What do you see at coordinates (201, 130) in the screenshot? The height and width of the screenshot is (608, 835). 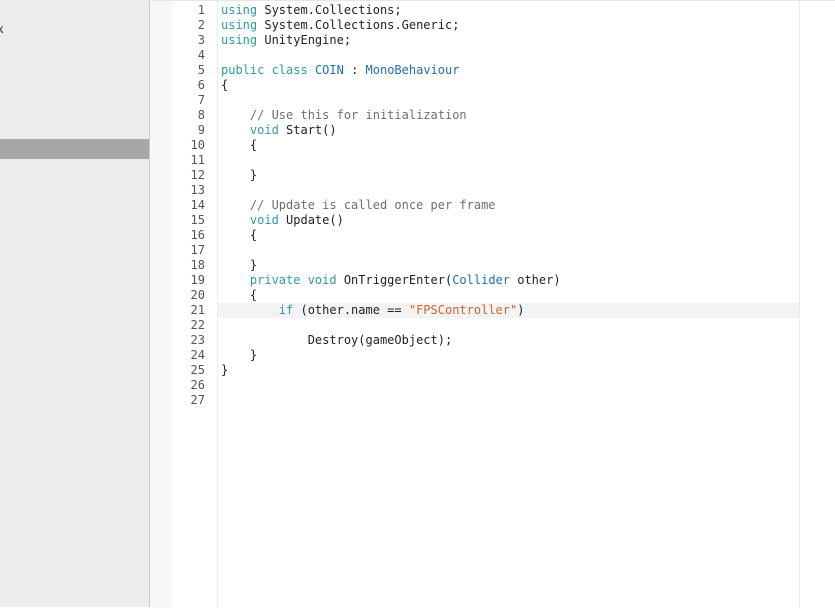 I see `line-number: 9` at bounding box center [201, 130].